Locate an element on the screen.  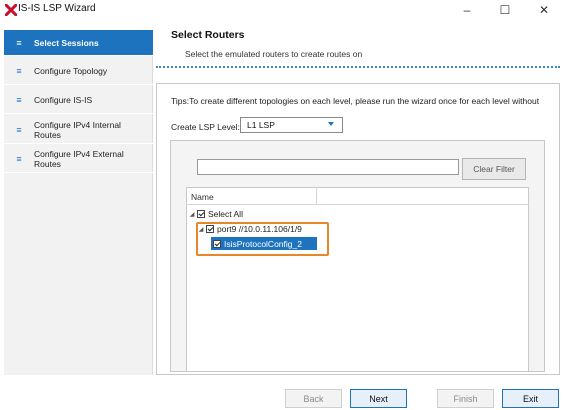
sidebar-item-label: Configure IPv4 Internal Routes is located at coordinates (77, 129).